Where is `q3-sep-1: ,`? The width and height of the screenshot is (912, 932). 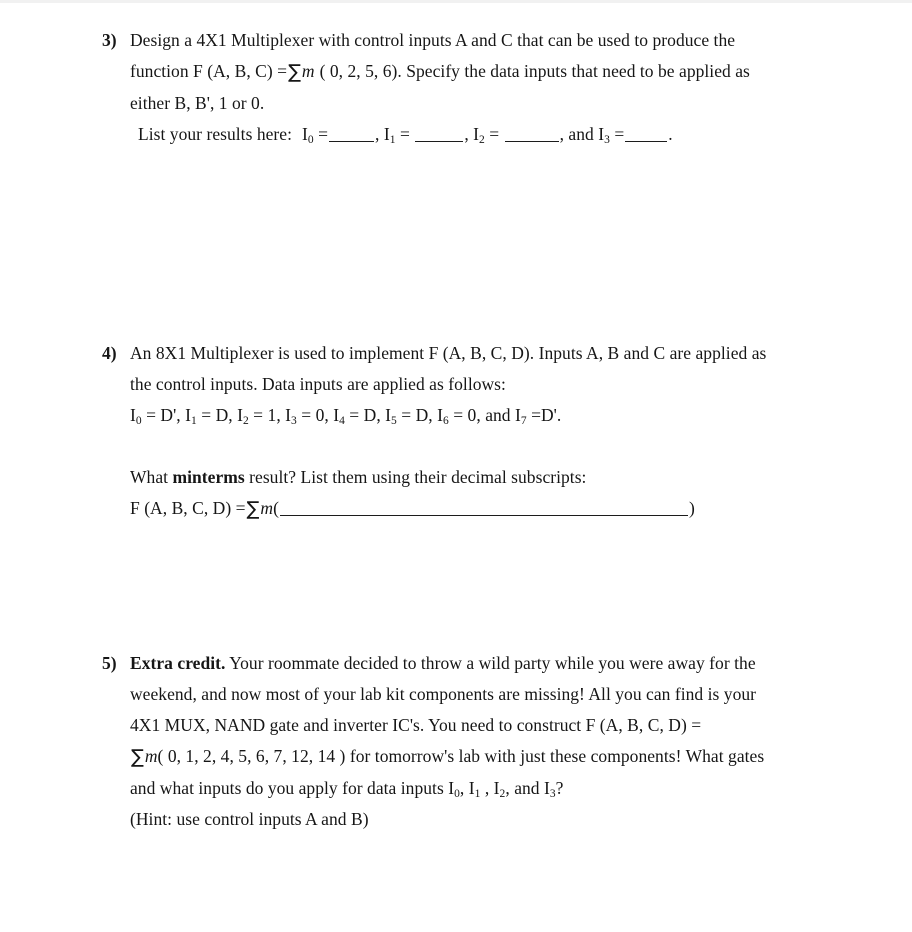
q3-sep-1: , is located at coordinates (377, 134).